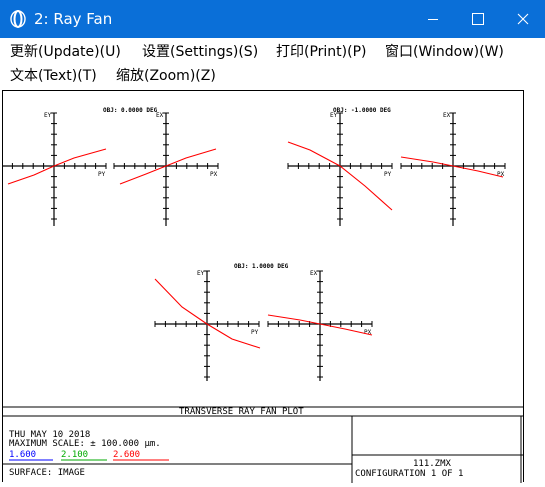  I want to click on zemax-app-icon, so click(18, 19).